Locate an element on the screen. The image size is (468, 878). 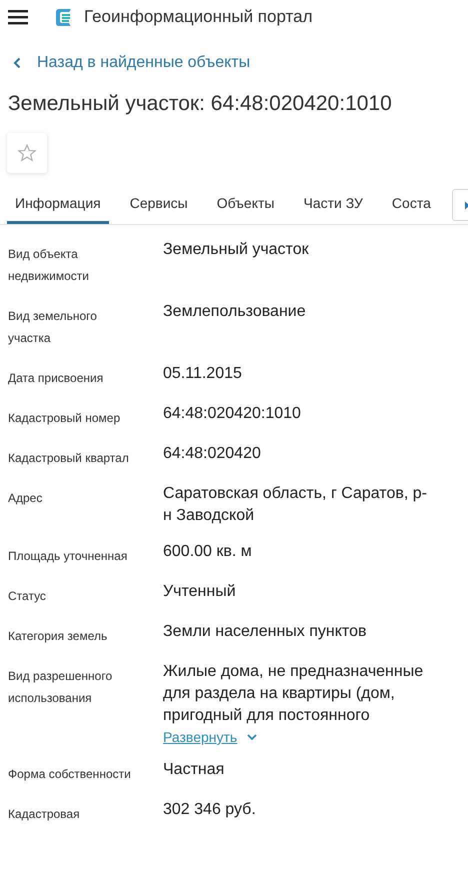
expand-link: Развернуть is located at coordinates (210, 737).